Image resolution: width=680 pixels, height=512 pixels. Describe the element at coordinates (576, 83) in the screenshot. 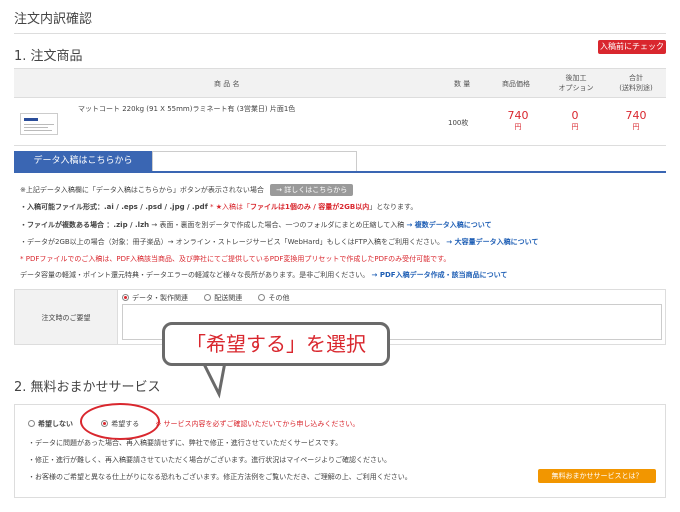

I see `header-option: 後加工 オプション` at that location.